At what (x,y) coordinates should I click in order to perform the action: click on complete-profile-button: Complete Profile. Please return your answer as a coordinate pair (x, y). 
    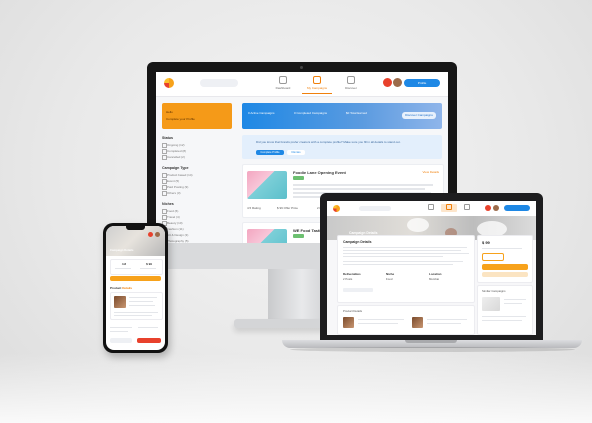
    Looking at the image, I should click on (270, 152).